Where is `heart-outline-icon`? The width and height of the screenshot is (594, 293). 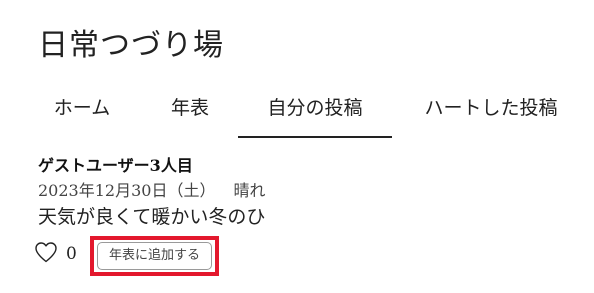
heart-outline-icon is located at coordinates (46, 252).